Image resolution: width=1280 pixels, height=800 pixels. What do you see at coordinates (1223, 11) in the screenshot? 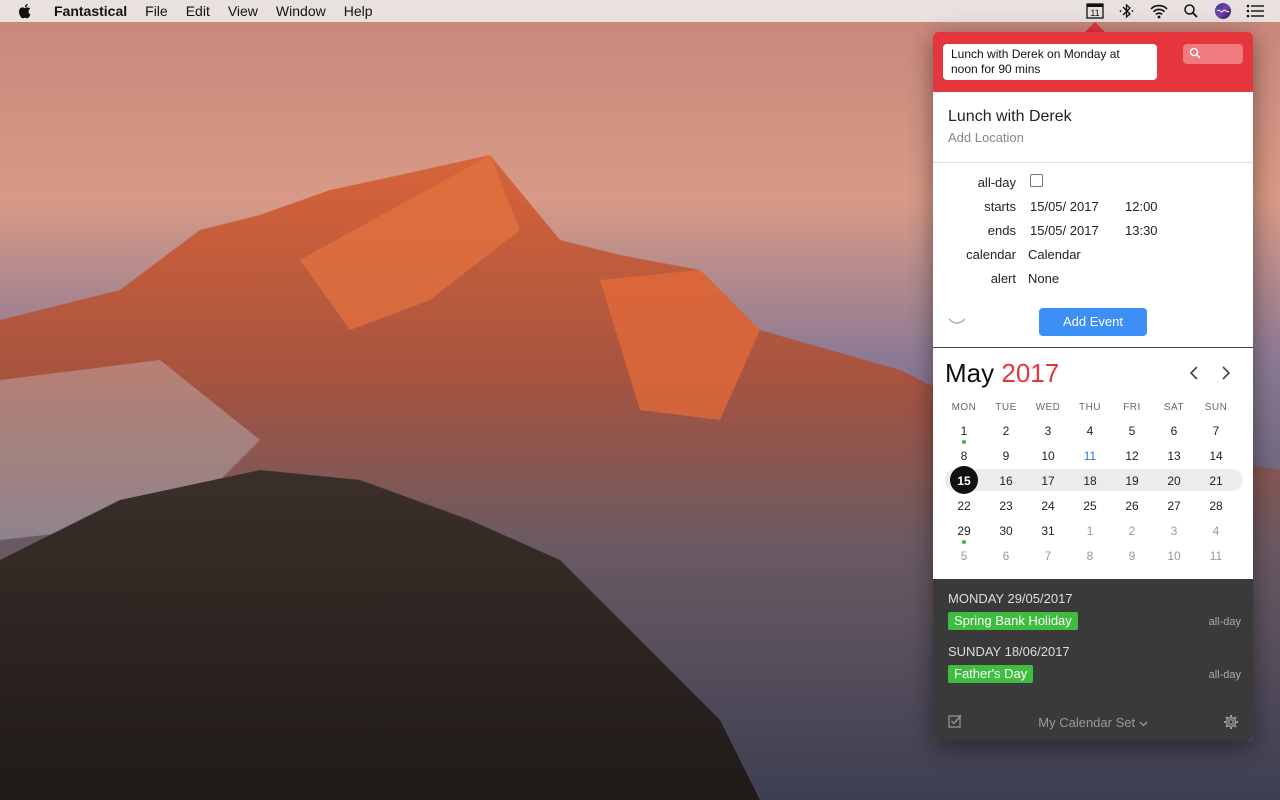
I see `siri-icon` at bounding box center [1223, 11].